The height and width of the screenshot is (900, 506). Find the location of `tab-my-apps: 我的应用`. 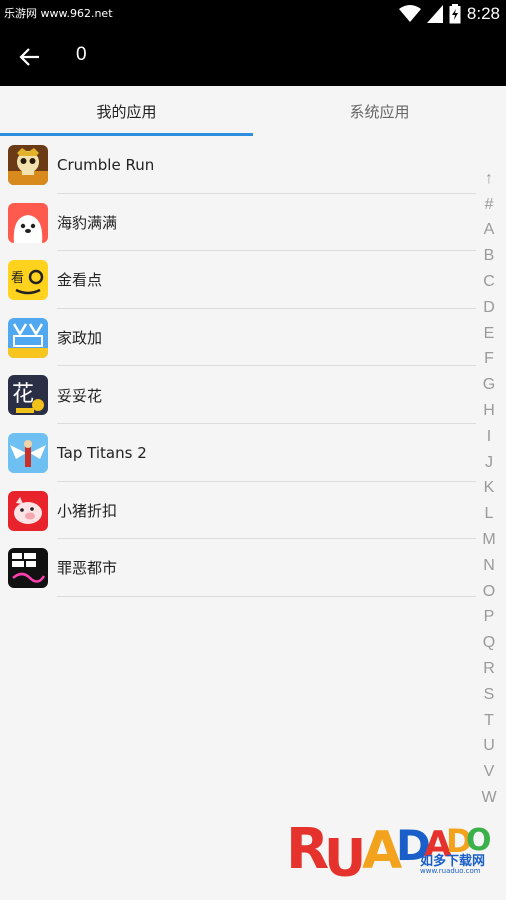

tab-my-apps: 我的应用 is located at coordinates (126, 111).